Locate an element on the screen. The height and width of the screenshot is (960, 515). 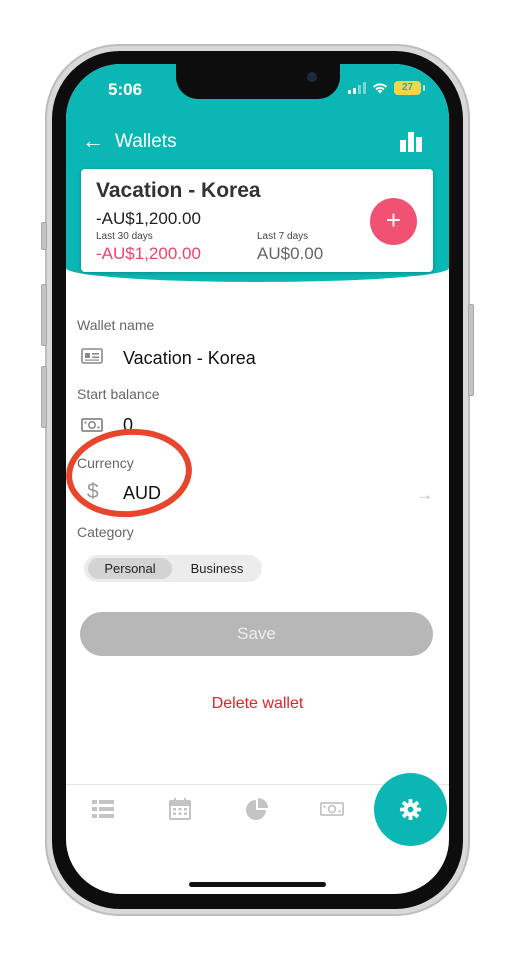
last-30-days-value: -AU$1,200.00 is located at coordinates (148, 253).